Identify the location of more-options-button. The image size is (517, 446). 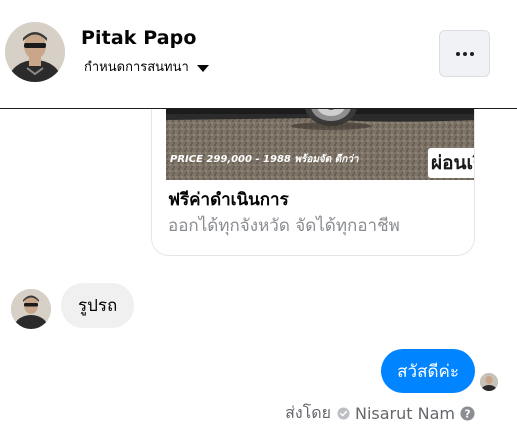
(464, 53).